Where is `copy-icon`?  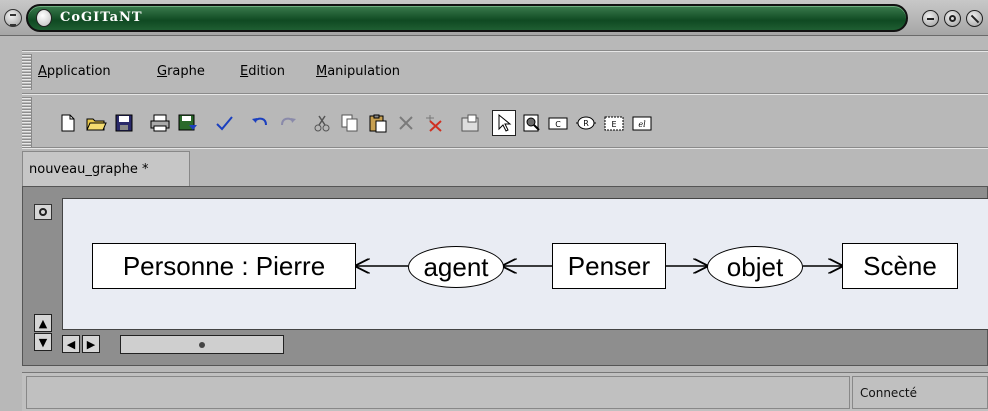 copy-icon is located at coordinates (350, 123).